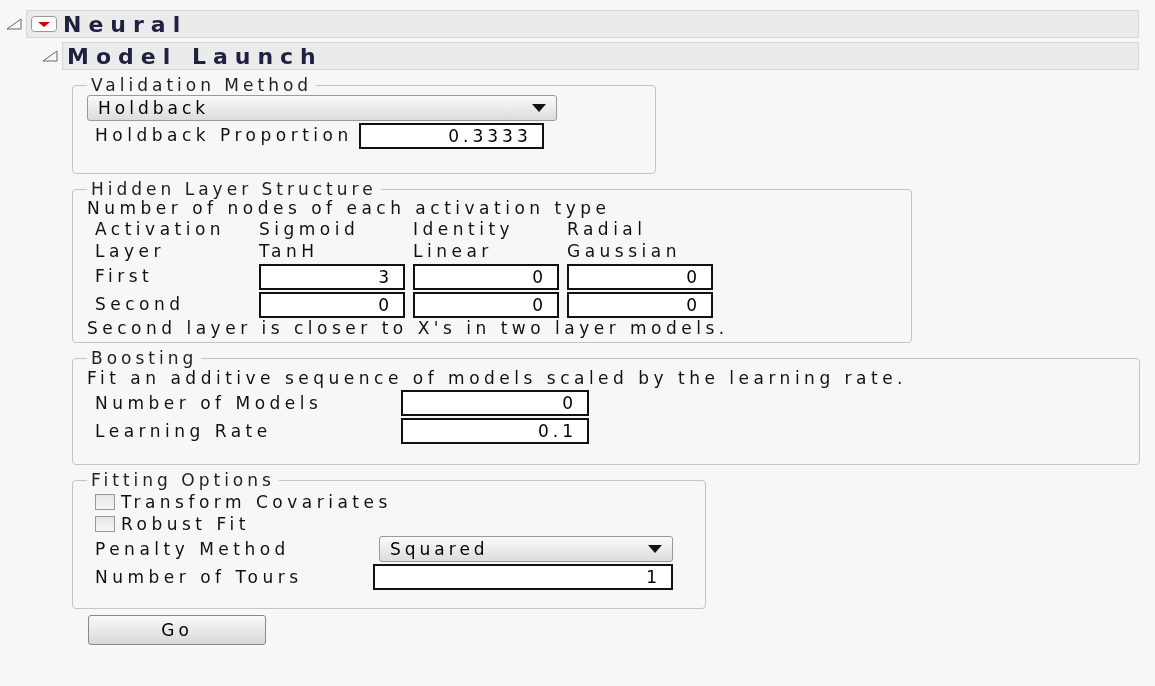 This screenshot has height=686, width=1155. I want to click on dropdown: Squared, so click(526, 549).